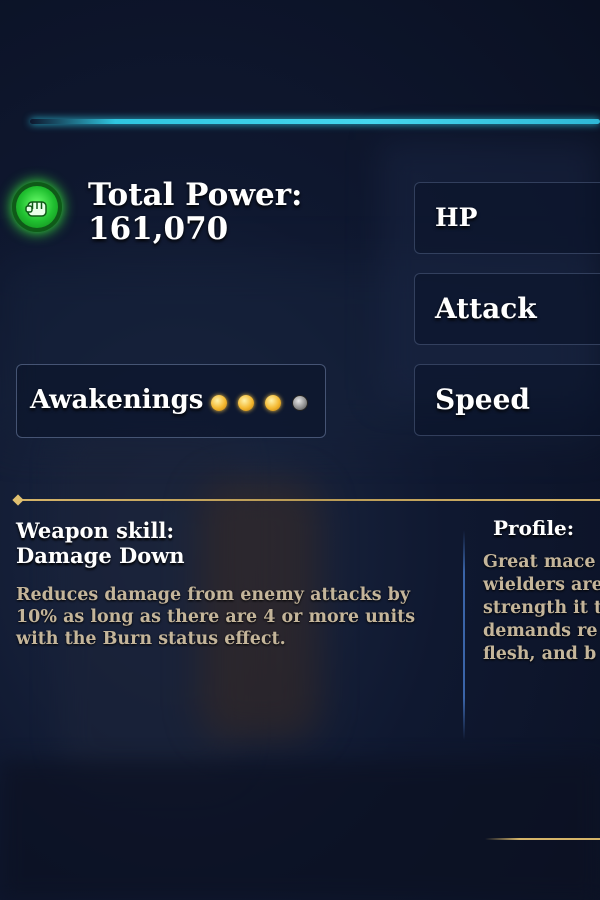  What do you see at coordinates (100, 555) in the screenshot?
I see `weapon-skill-name: Damage Down` at bounding box center [100, 555].